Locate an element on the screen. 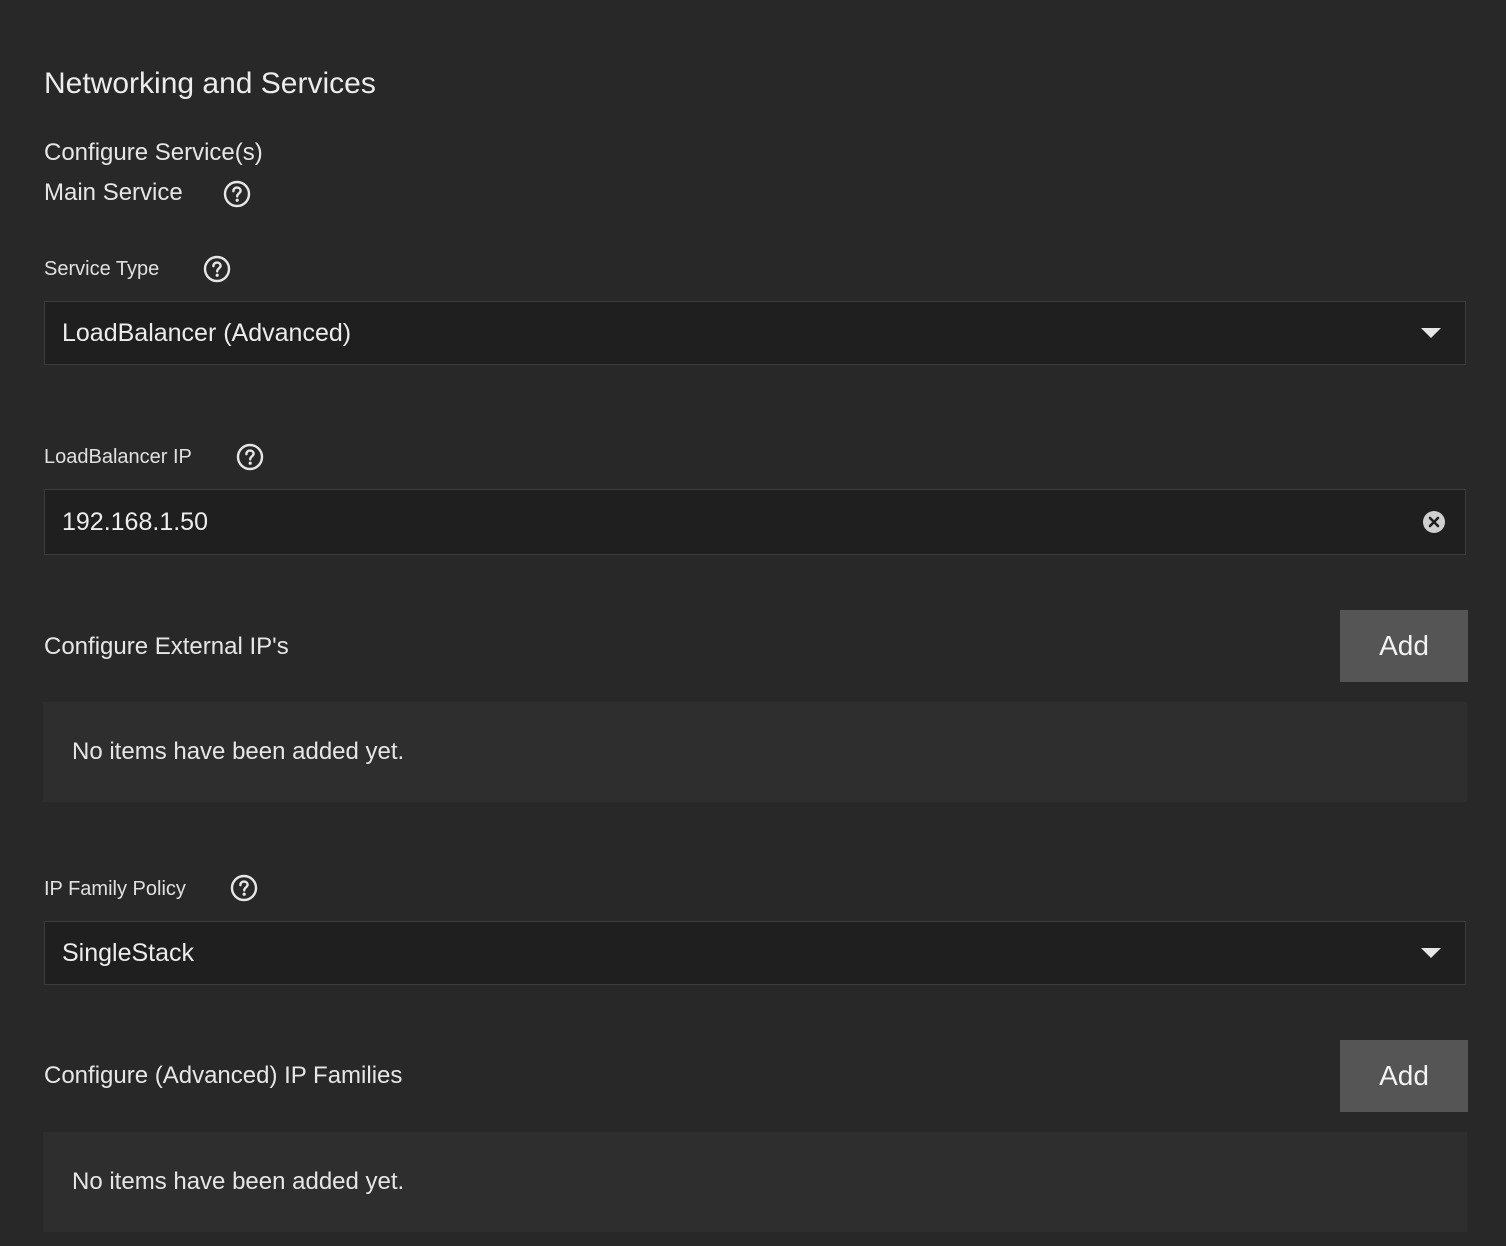 This screenshot has width=1506, height=1246. service-type-value: LoadBalancer (Advanced) is located at coordinates (207, 332).